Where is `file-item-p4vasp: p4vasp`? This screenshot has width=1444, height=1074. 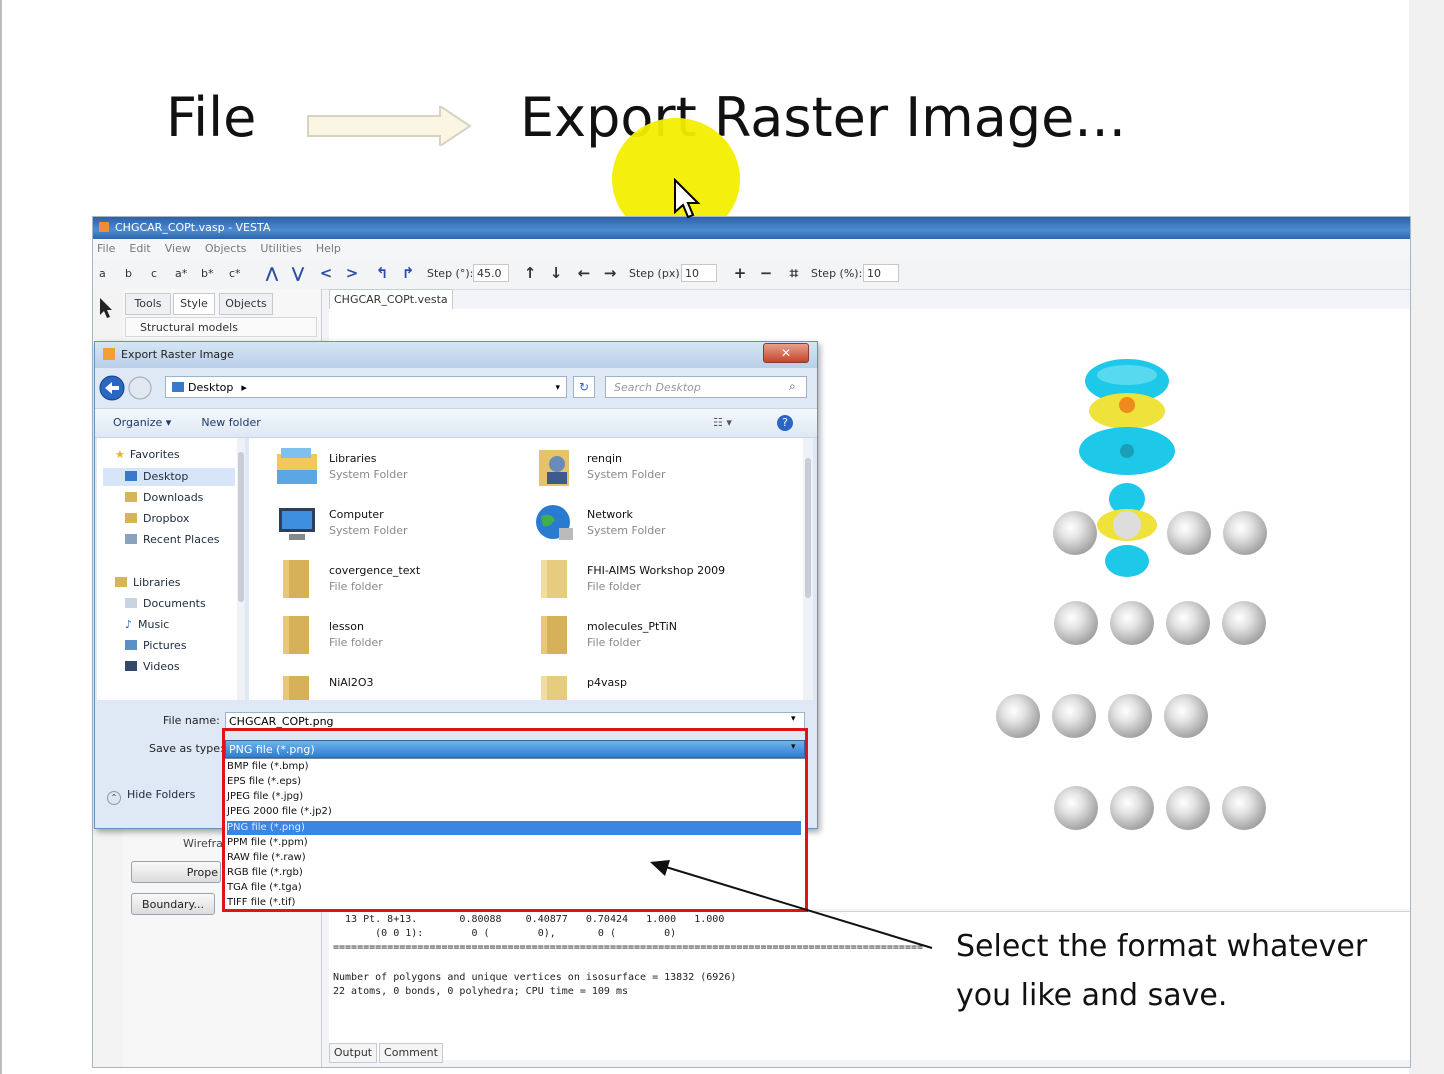 file-item-p4vasp: p4vasp is located at coordinates (658, 684).